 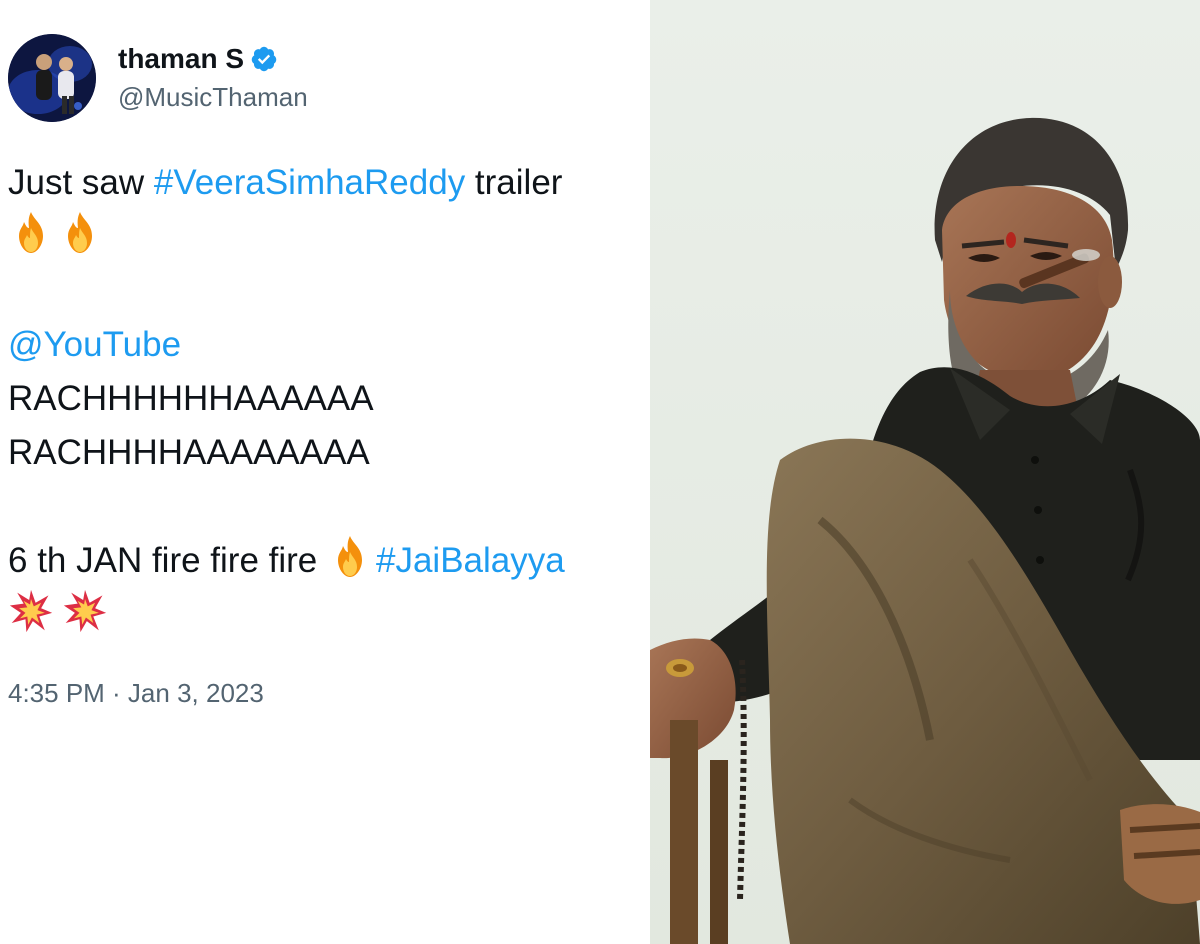 What do you see at coordinates (213, 78) in the screenshot?
I see `tweet-identity: thaman S @MusicThaman` at bounding box center [213, 78].